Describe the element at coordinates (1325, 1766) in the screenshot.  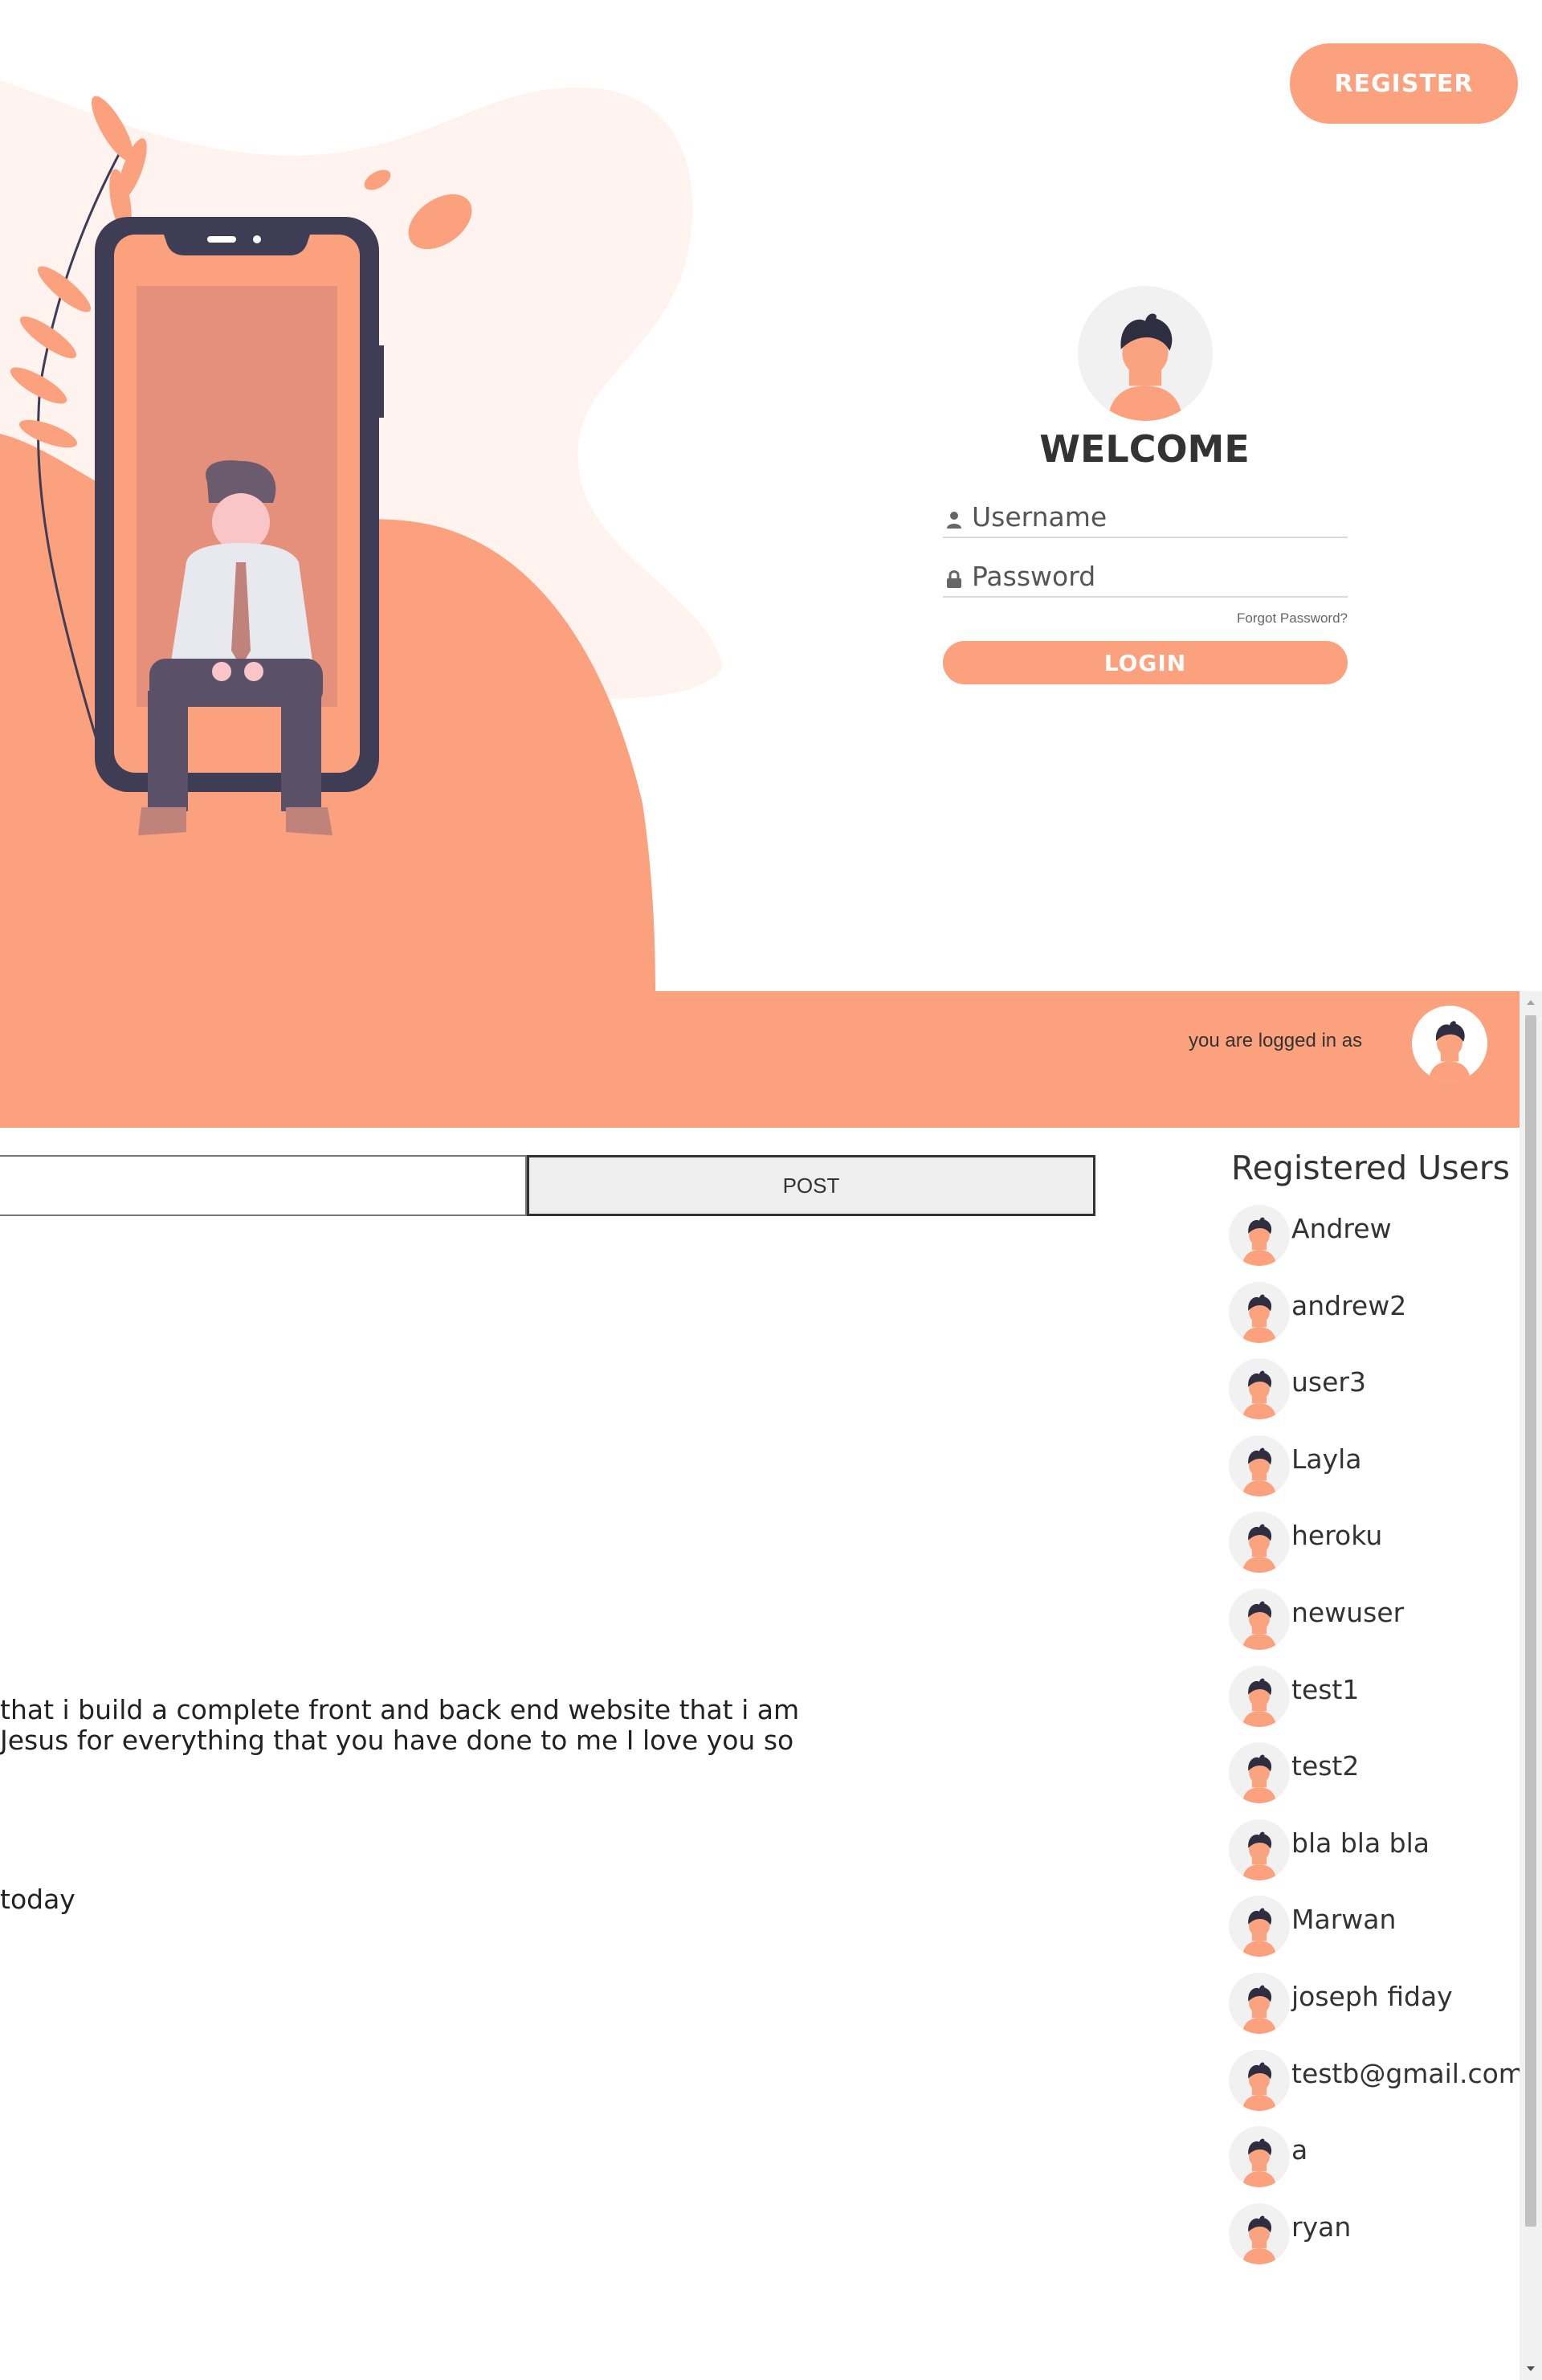
I see `user-name: test2` at that location.